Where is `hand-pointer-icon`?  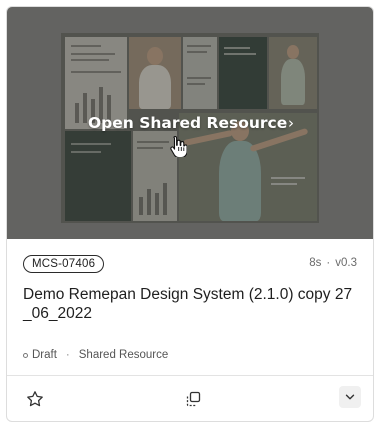
hand-pointer-icon is located at coordinates (178, 147).